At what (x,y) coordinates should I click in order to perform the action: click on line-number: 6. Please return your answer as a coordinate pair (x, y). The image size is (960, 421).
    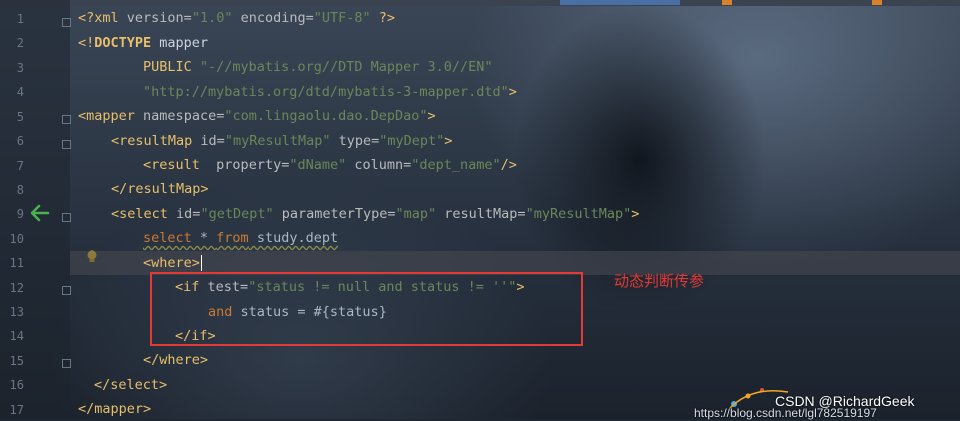
    Looking at the image, I should click on (20, 141).